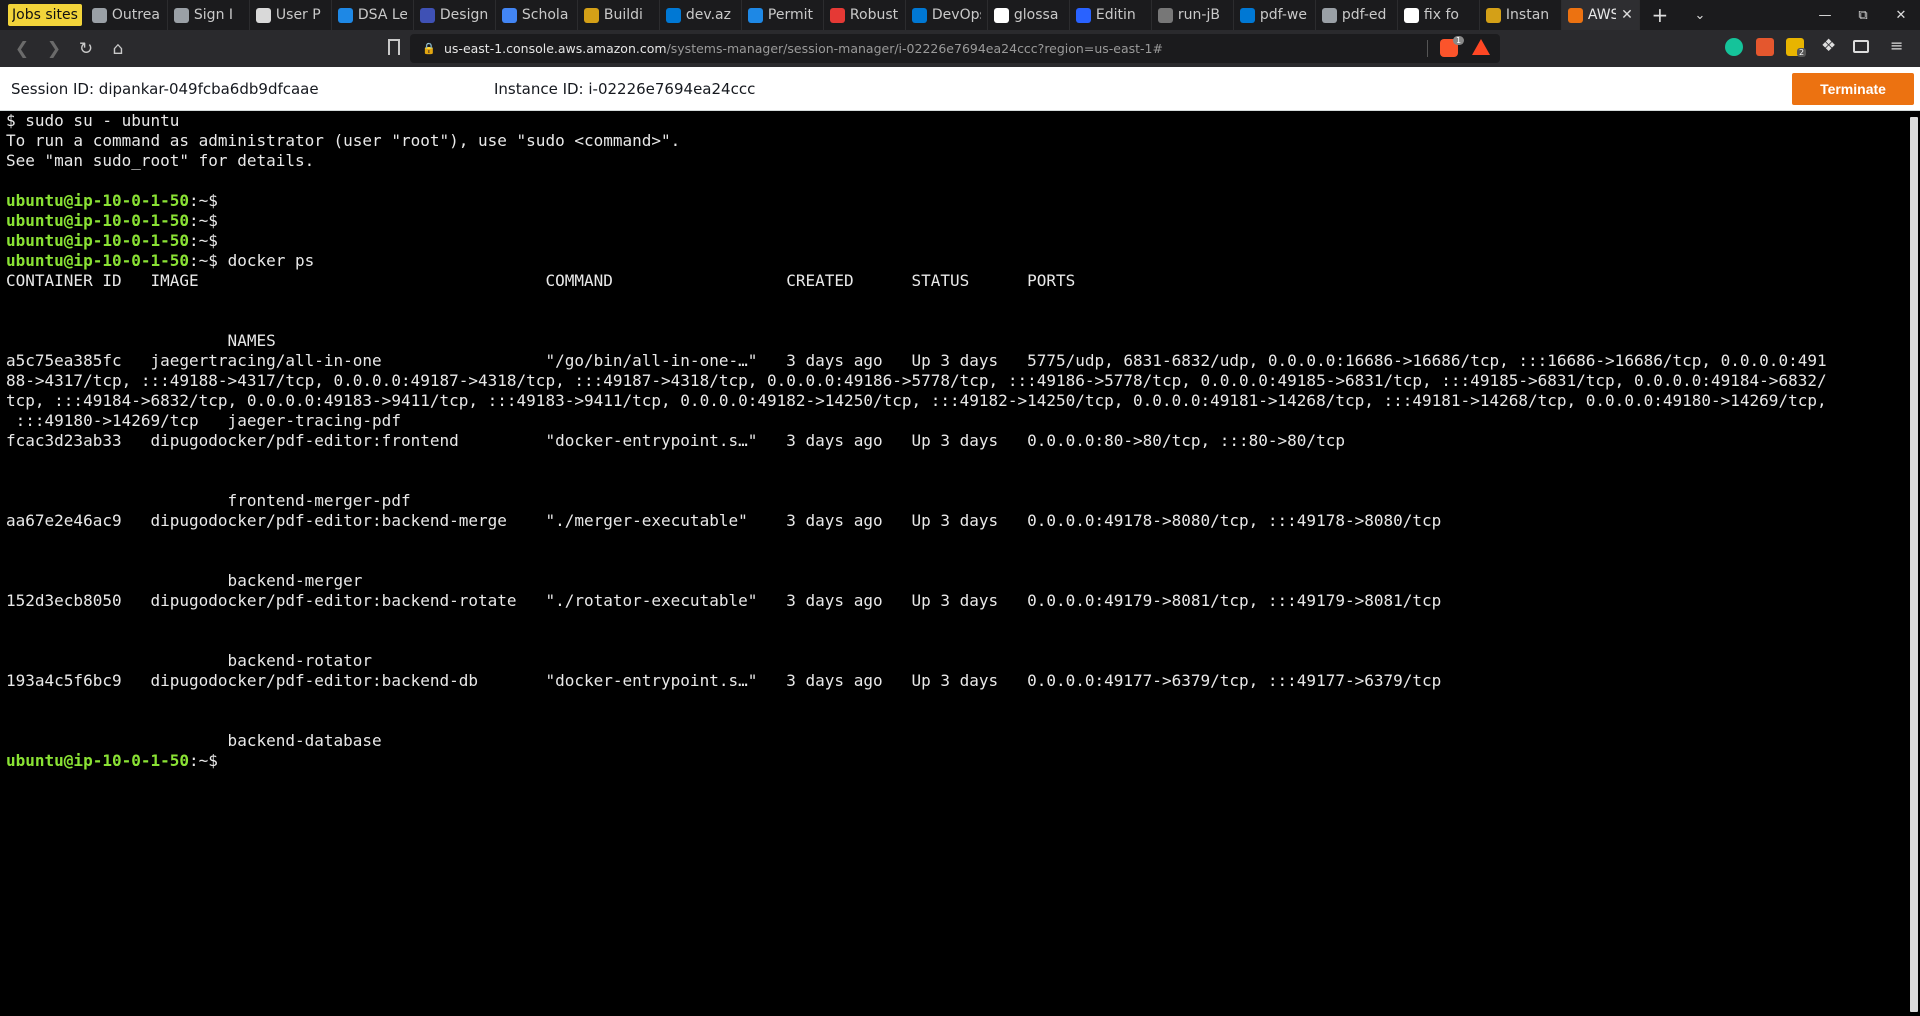  Describe the element at coordinates (118, 49) in the screenshot. I see `home-icon: ⌂` at that location.